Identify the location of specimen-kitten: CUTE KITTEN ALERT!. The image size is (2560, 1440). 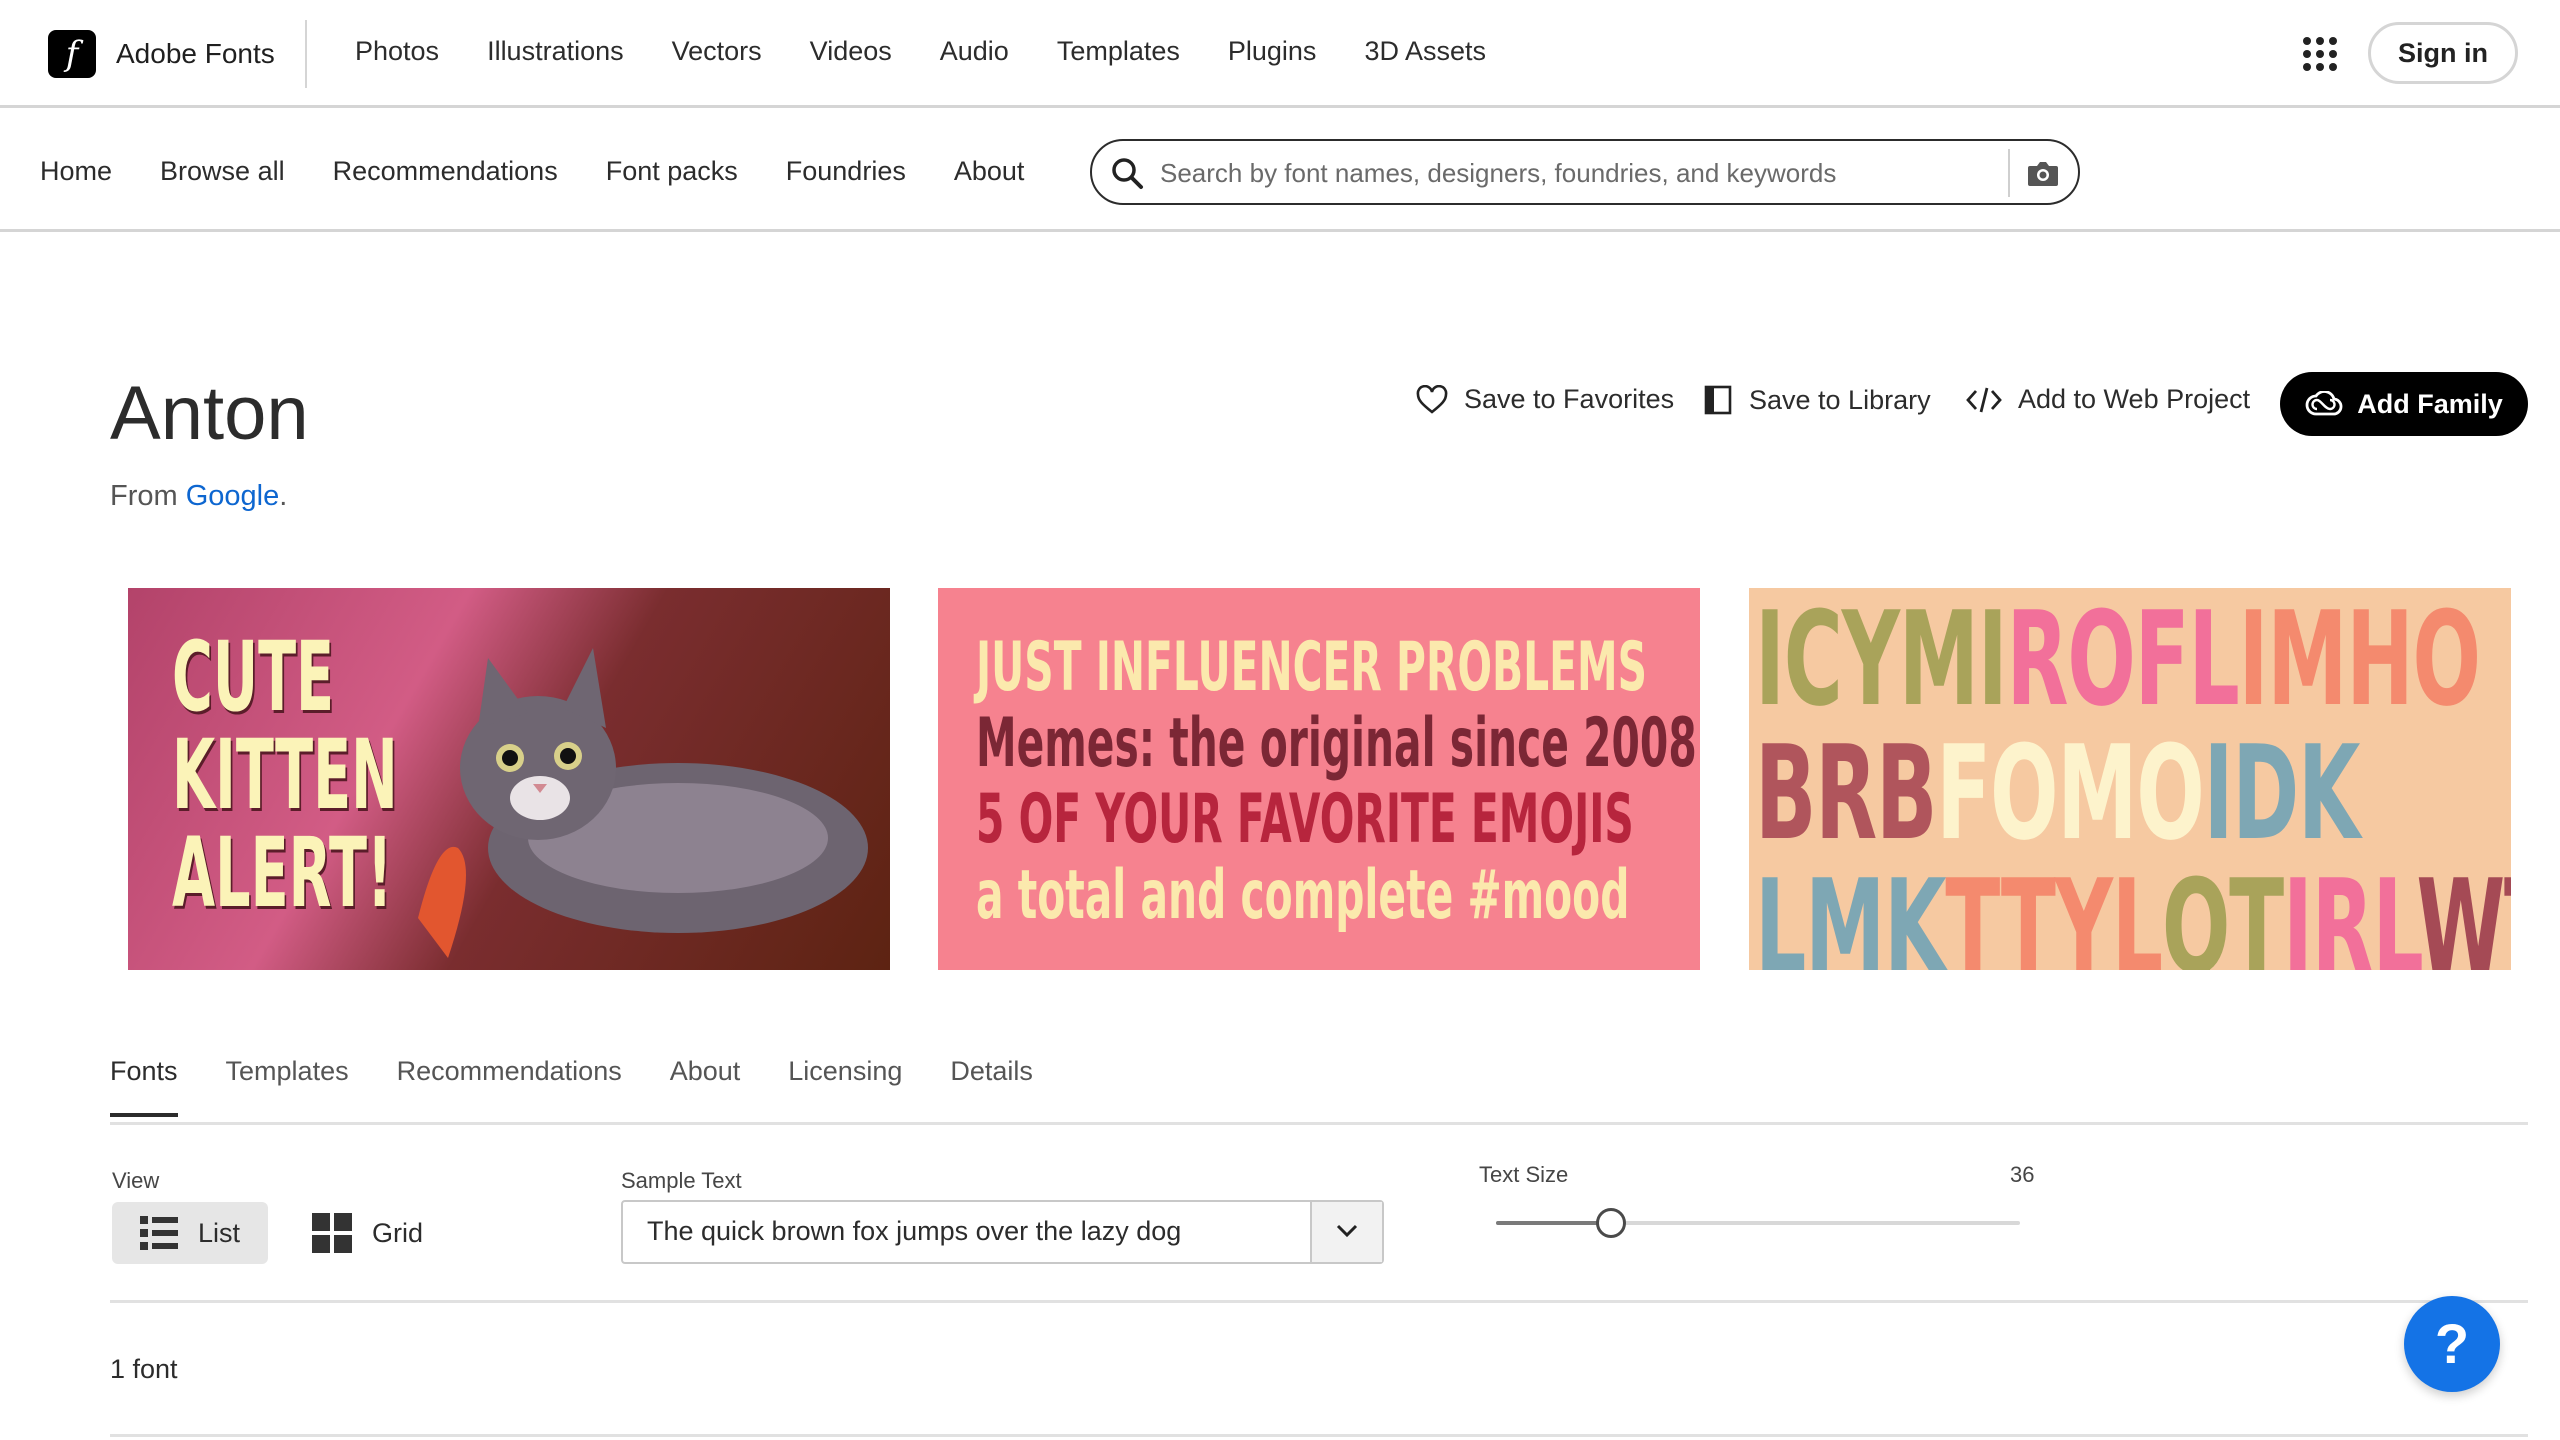
(509, 779).